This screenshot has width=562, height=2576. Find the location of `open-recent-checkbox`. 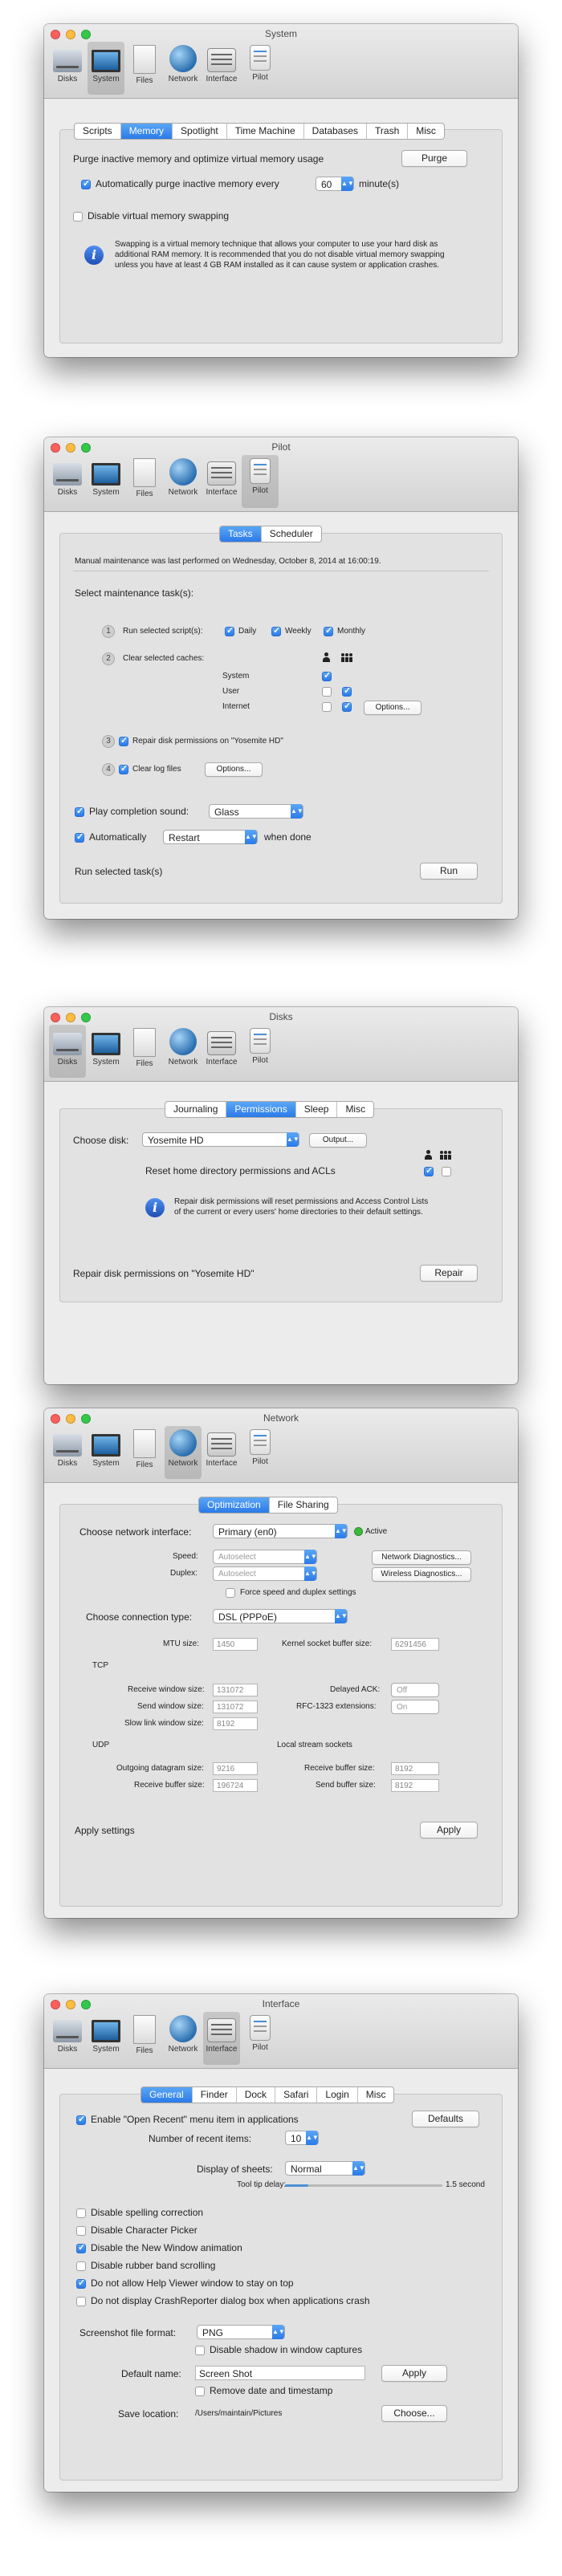

open-recent-checkbox is located at coordinates (81, 2119).